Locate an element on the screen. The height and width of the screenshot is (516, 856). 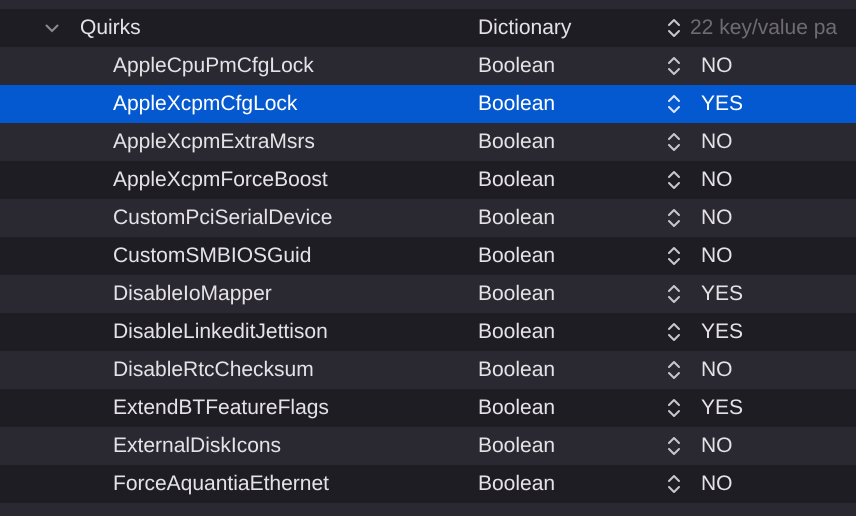
key-name: ForceAquantiaEthernet is located at coordinates (221, 484).